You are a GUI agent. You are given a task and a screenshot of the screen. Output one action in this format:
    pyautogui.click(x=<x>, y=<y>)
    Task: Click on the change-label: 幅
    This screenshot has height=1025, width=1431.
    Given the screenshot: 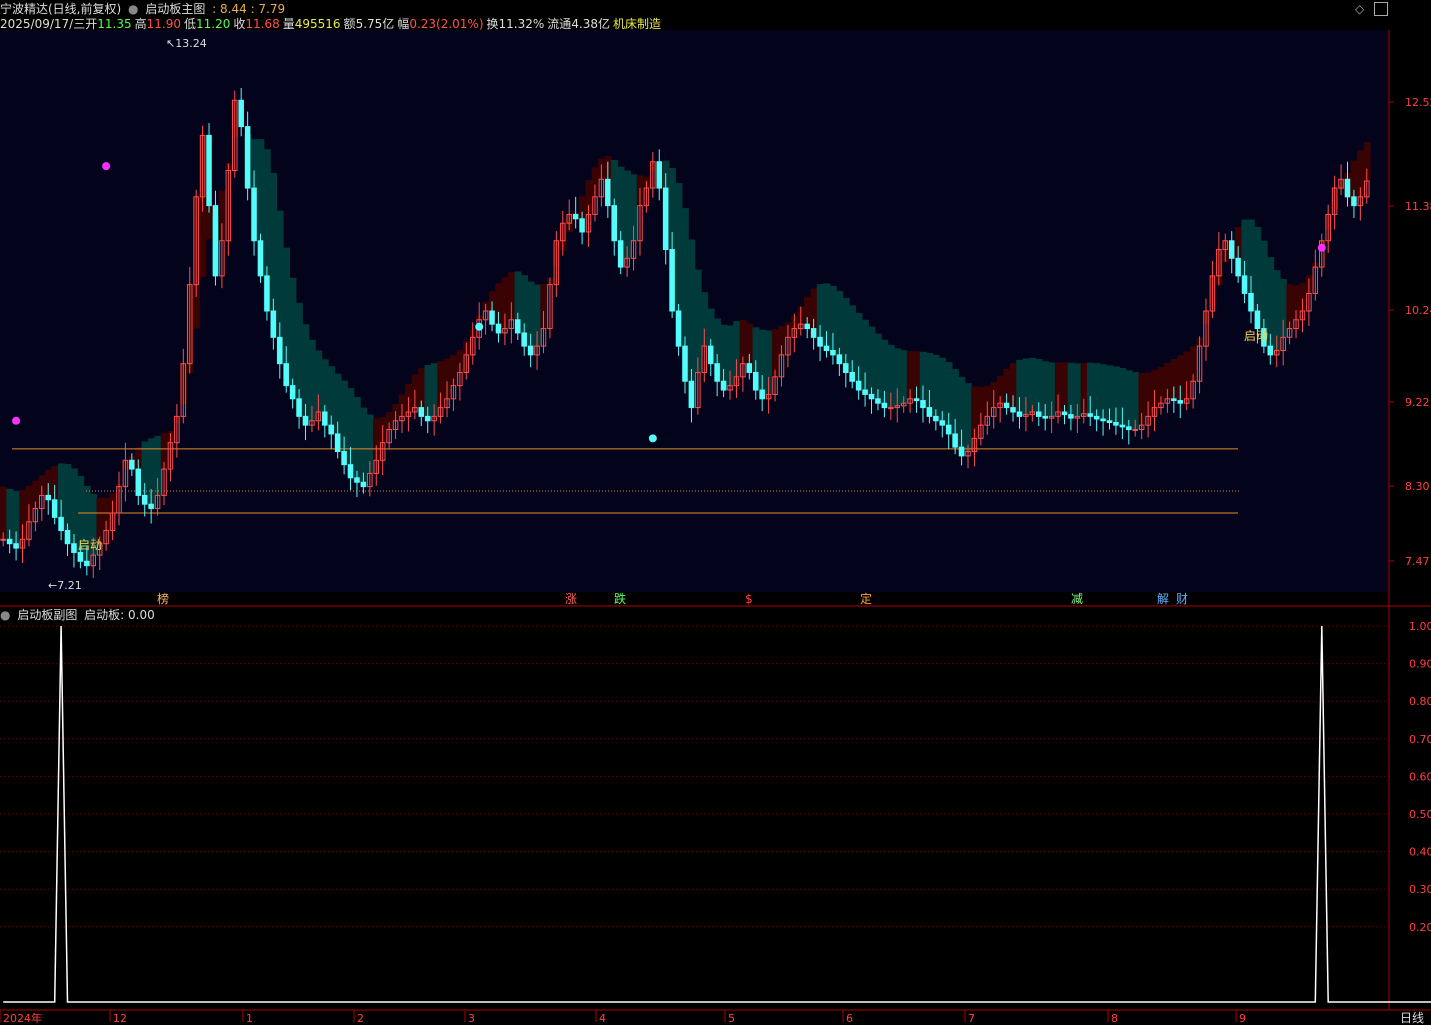 What is the action you would take?
    pyautogui.click(x=403, y=24)
    